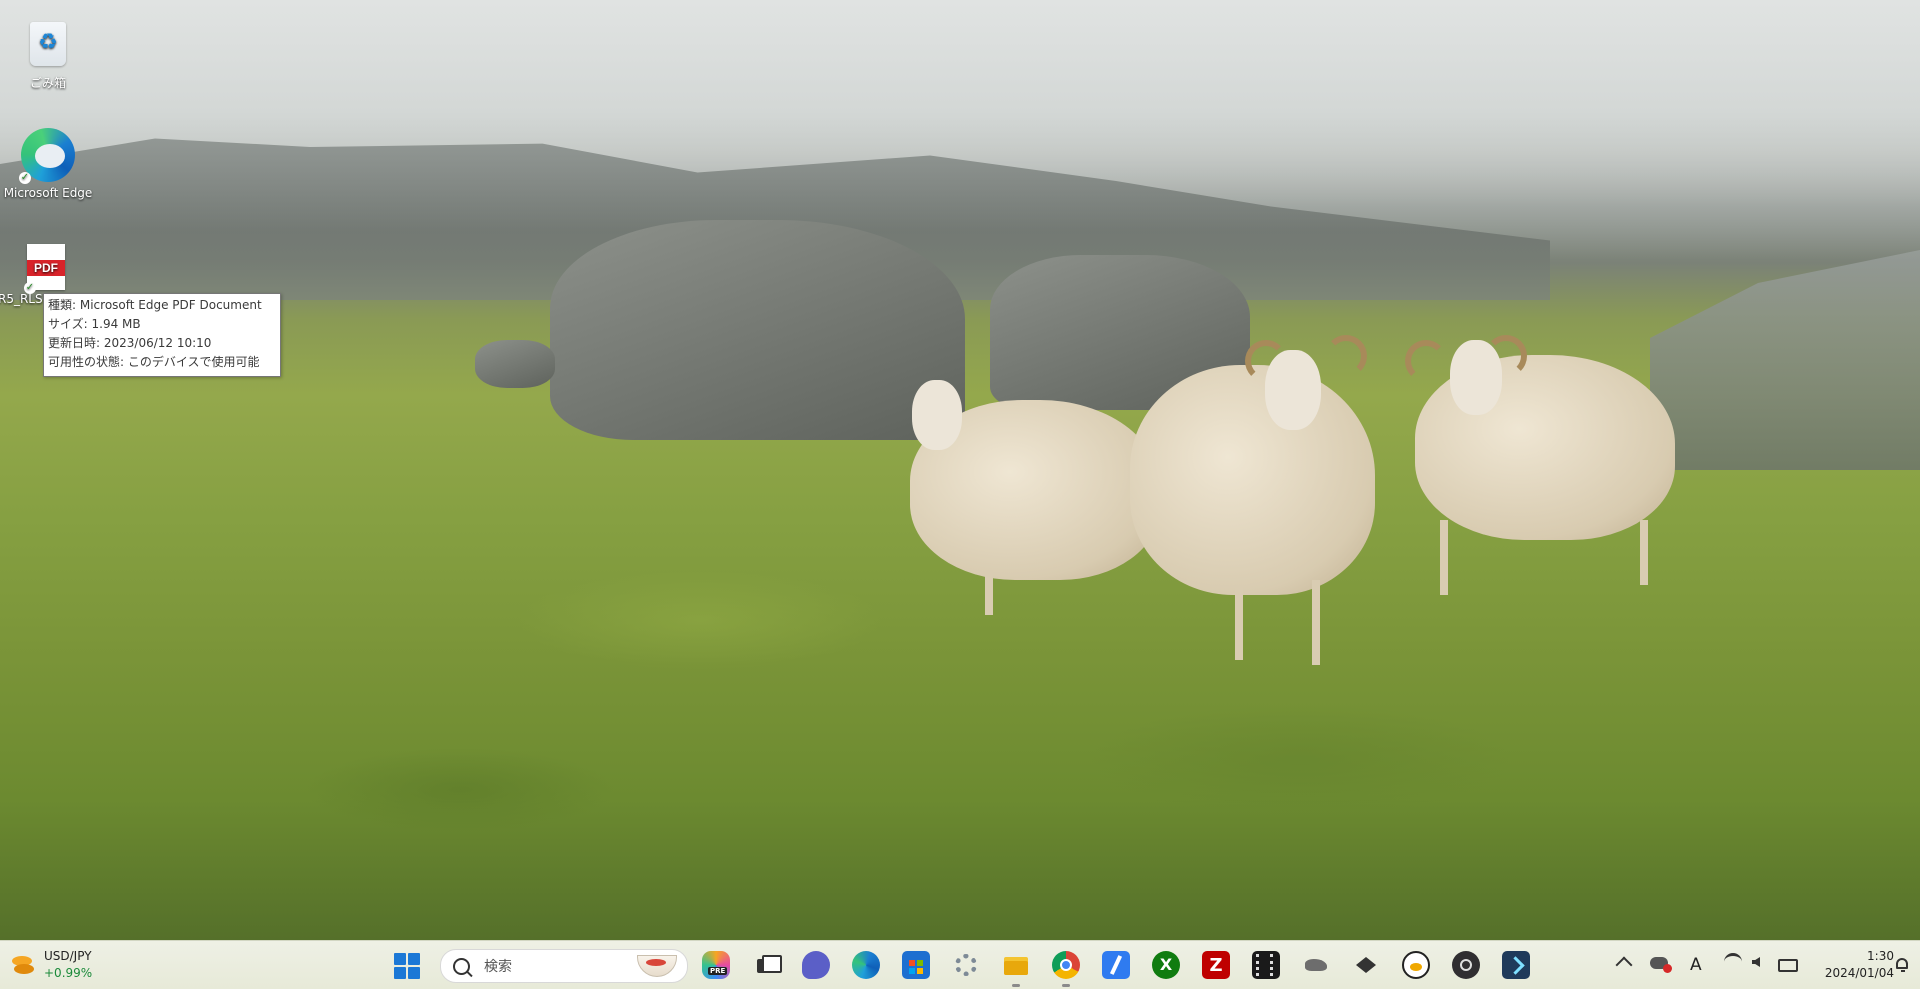 The image size is (1920, 989). What do you see at coordinates (1853, 965) in the screenshot?
I see `clock: 1:30 2024/01/04` at bounding box center [1853, 965].